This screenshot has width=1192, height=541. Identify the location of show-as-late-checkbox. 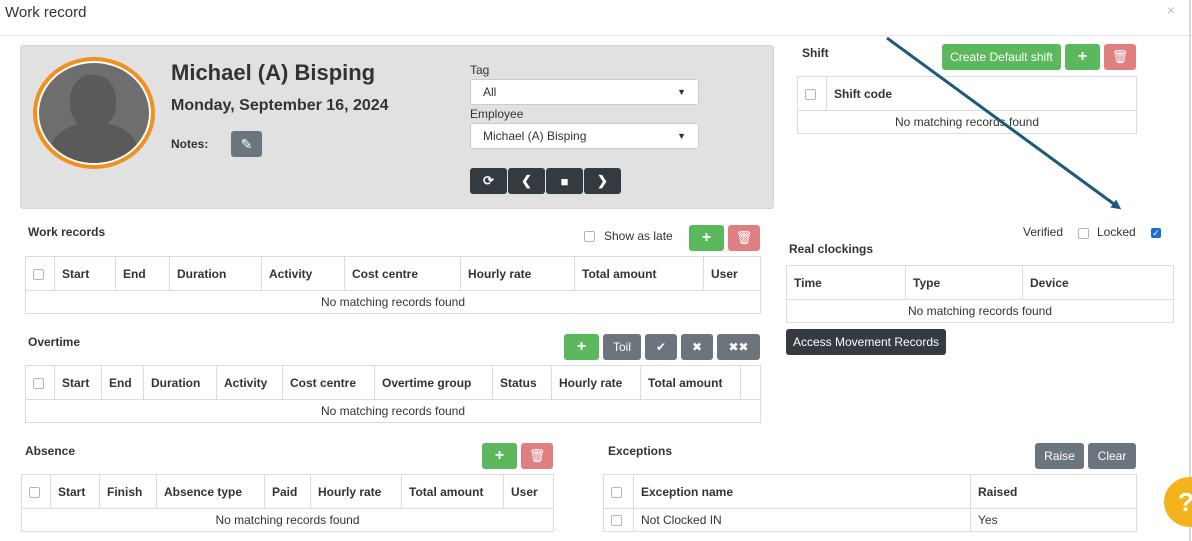
(589, 236).